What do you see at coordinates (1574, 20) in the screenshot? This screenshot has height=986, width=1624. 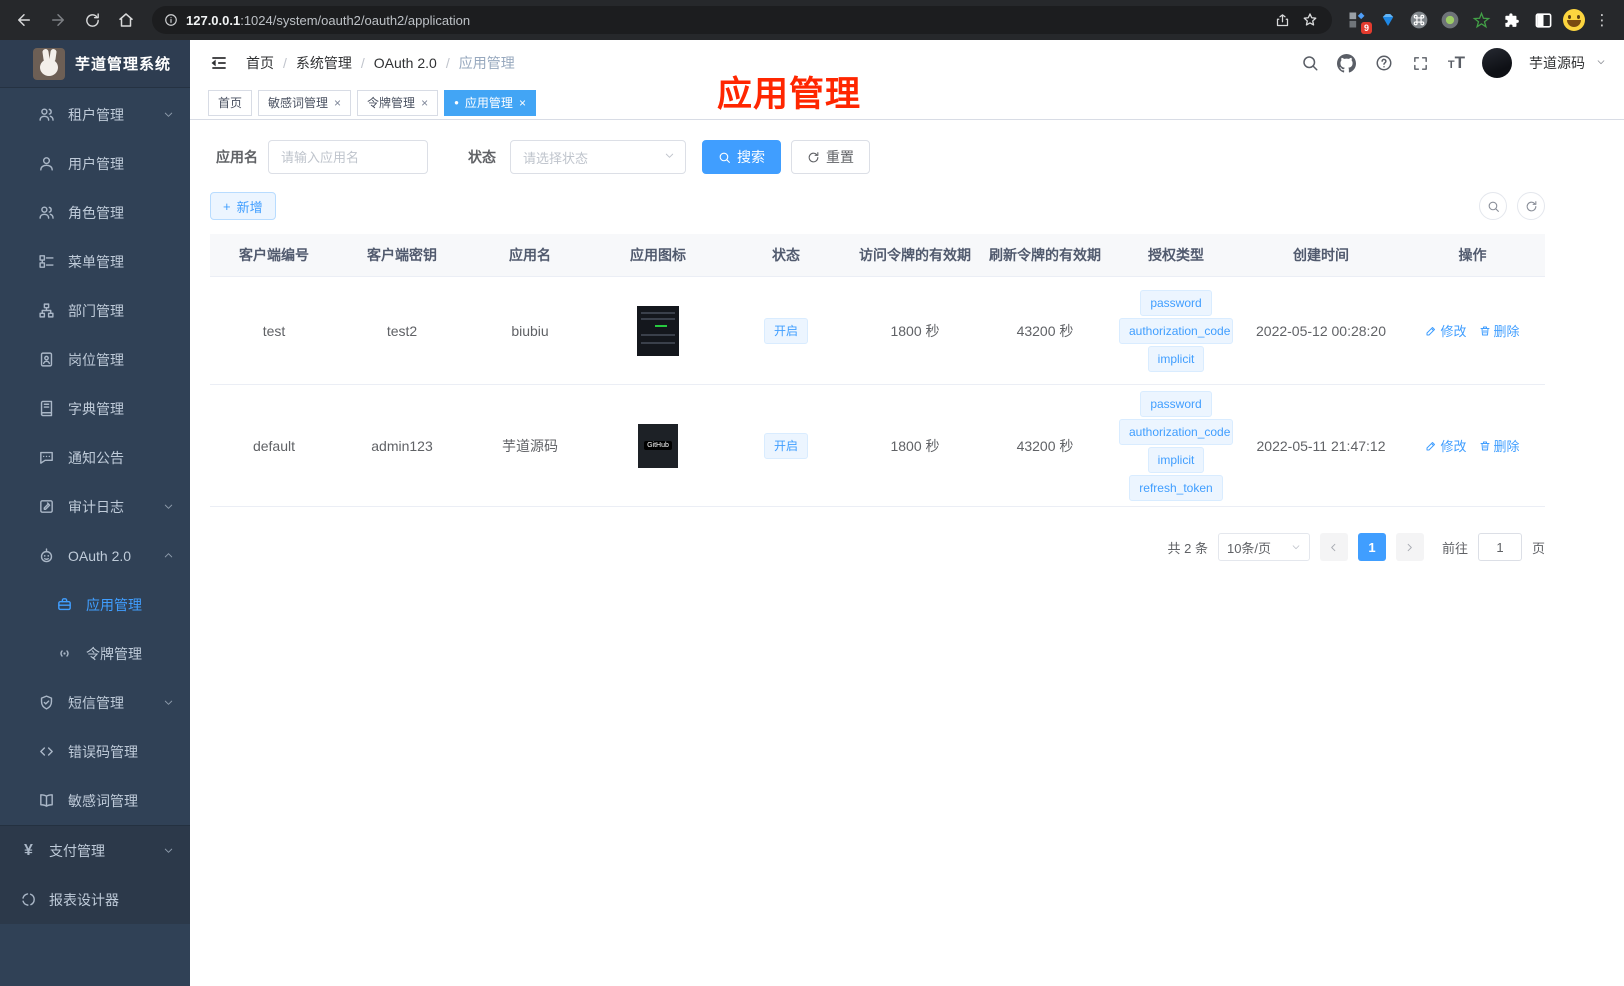 I see `emoji-extension-icon` at bounding box center [1574, 20].